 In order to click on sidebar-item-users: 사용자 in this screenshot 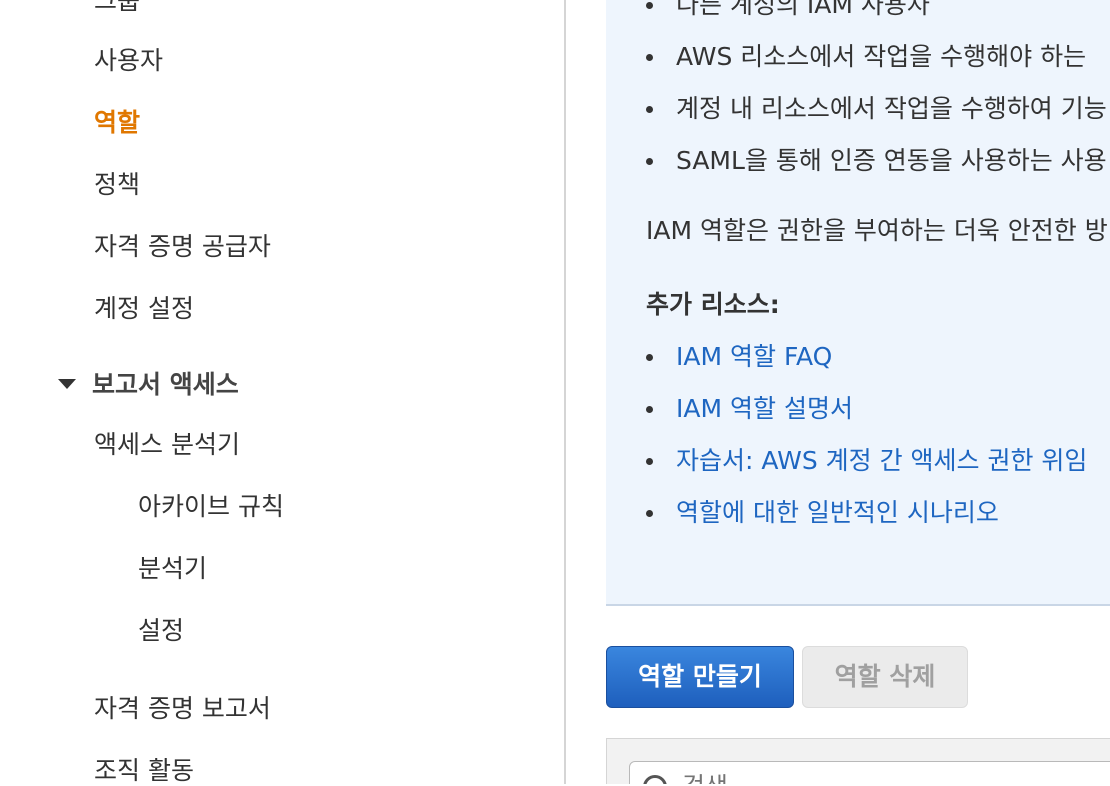, I will do `click(128, 61)`.